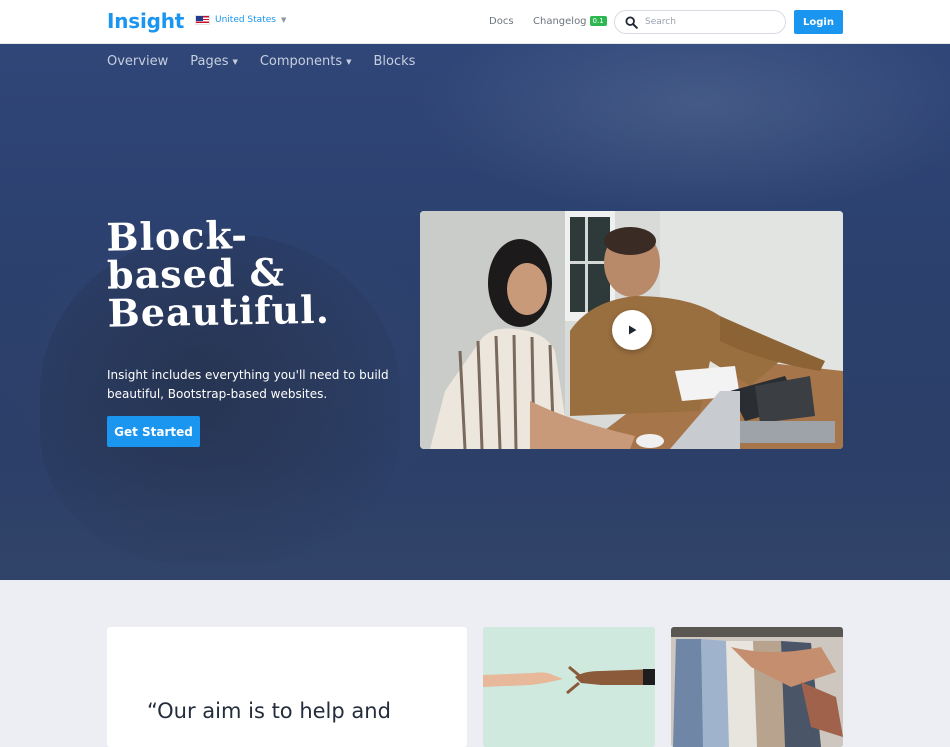 Image resolution: width=950 pixels, height=747 pixels. What do you see at coordinates (301, 61) in the screenshot?
I see `subnav-label: Components` at bounding box center [301, 61].